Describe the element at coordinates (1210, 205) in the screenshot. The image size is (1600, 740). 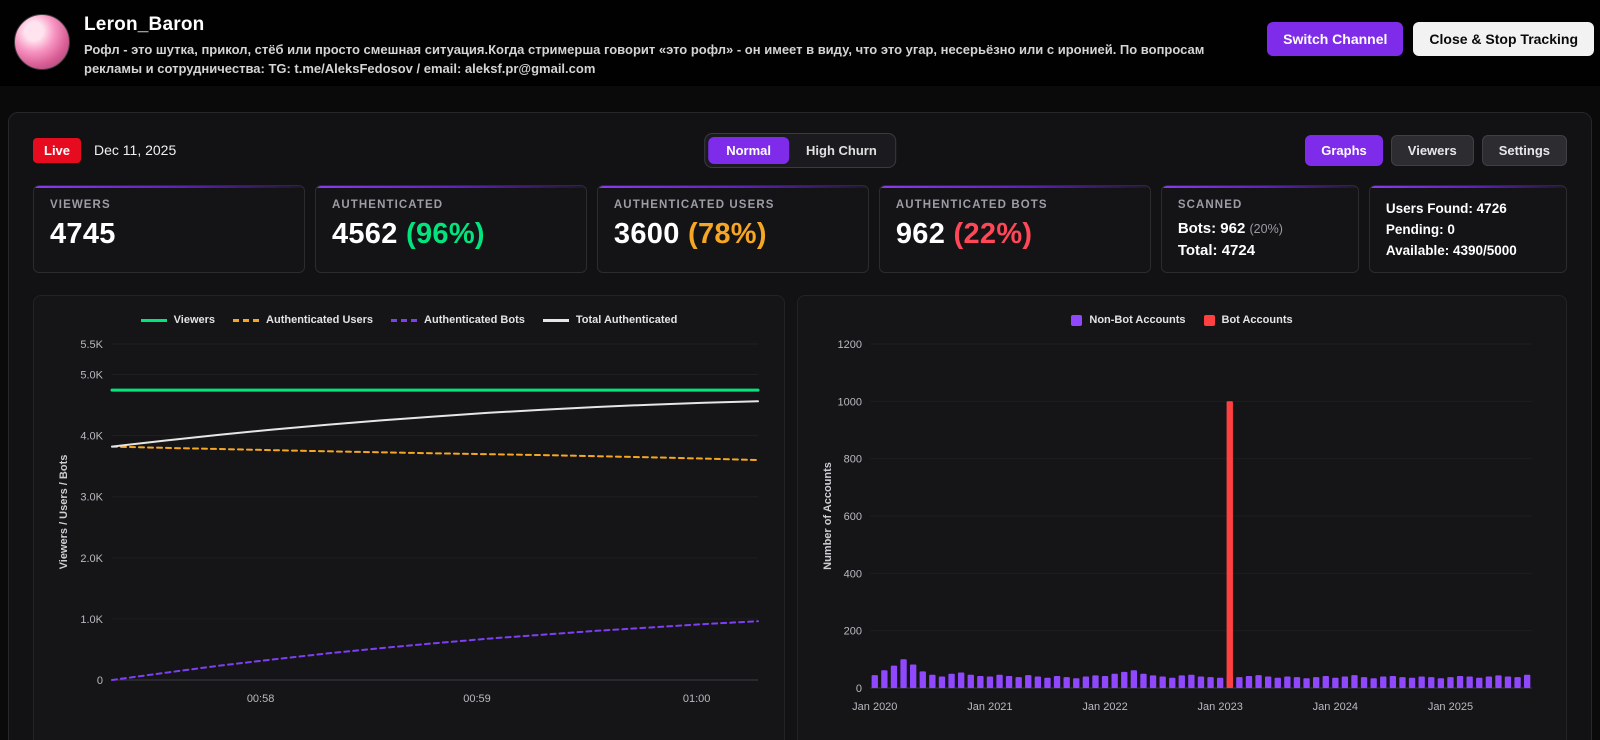
I see `stat-label: SCANNED` at that location.